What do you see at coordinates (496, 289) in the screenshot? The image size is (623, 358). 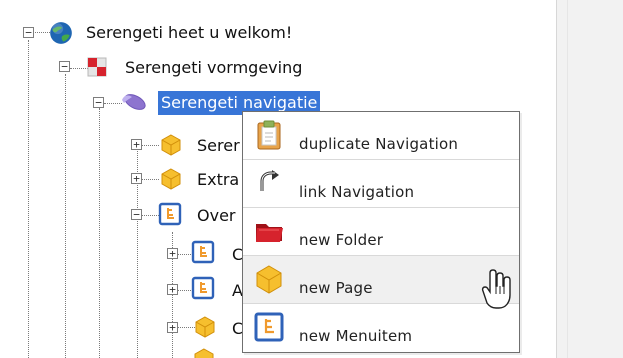 I see `hand-cursor-icon` at bounding box center [496, 289].